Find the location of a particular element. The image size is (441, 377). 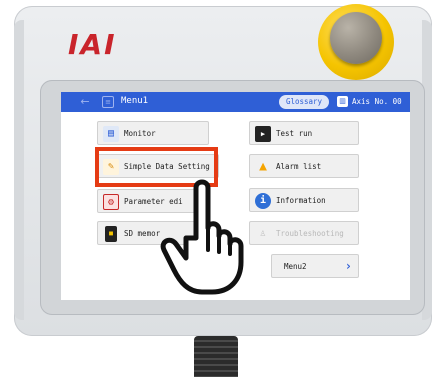

menu-monitor: ▤ Monitor is located at coordinates (153, 133).